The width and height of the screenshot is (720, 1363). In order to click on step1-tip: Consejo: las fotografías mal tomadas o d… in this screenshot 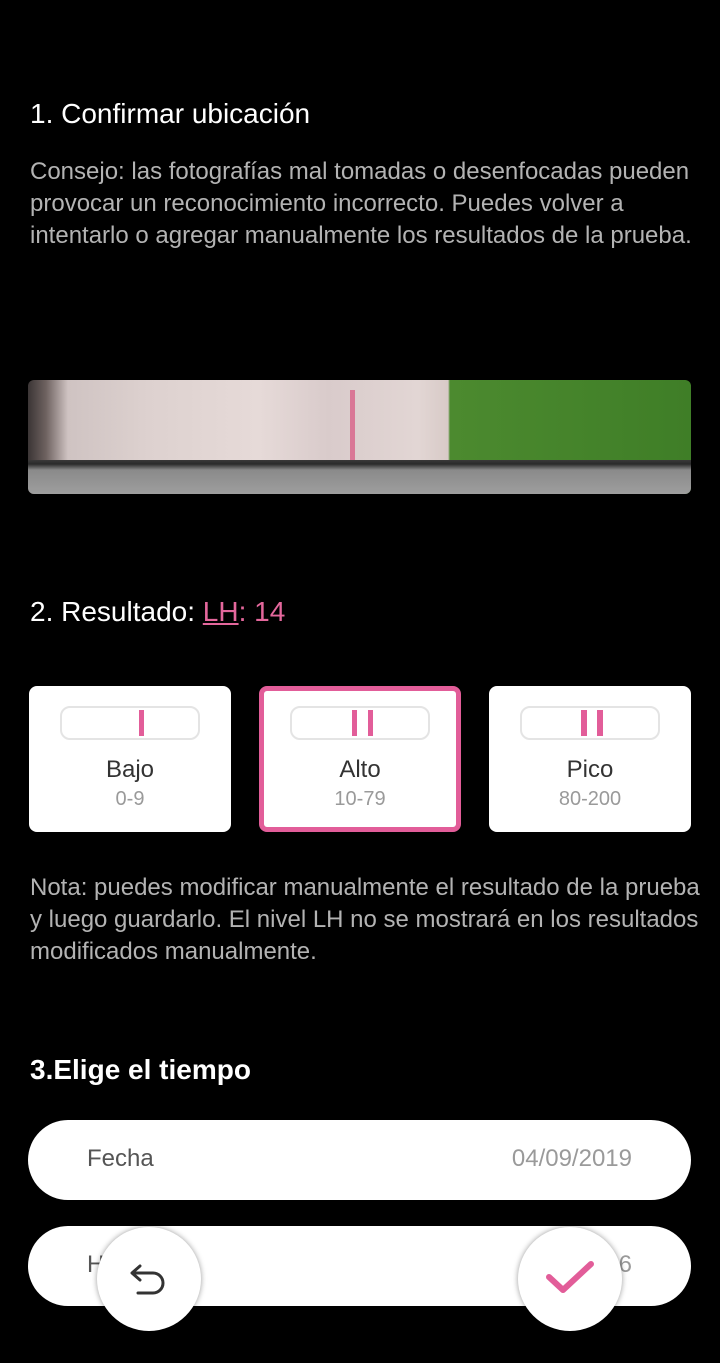, I will do `click(361, 203)`.